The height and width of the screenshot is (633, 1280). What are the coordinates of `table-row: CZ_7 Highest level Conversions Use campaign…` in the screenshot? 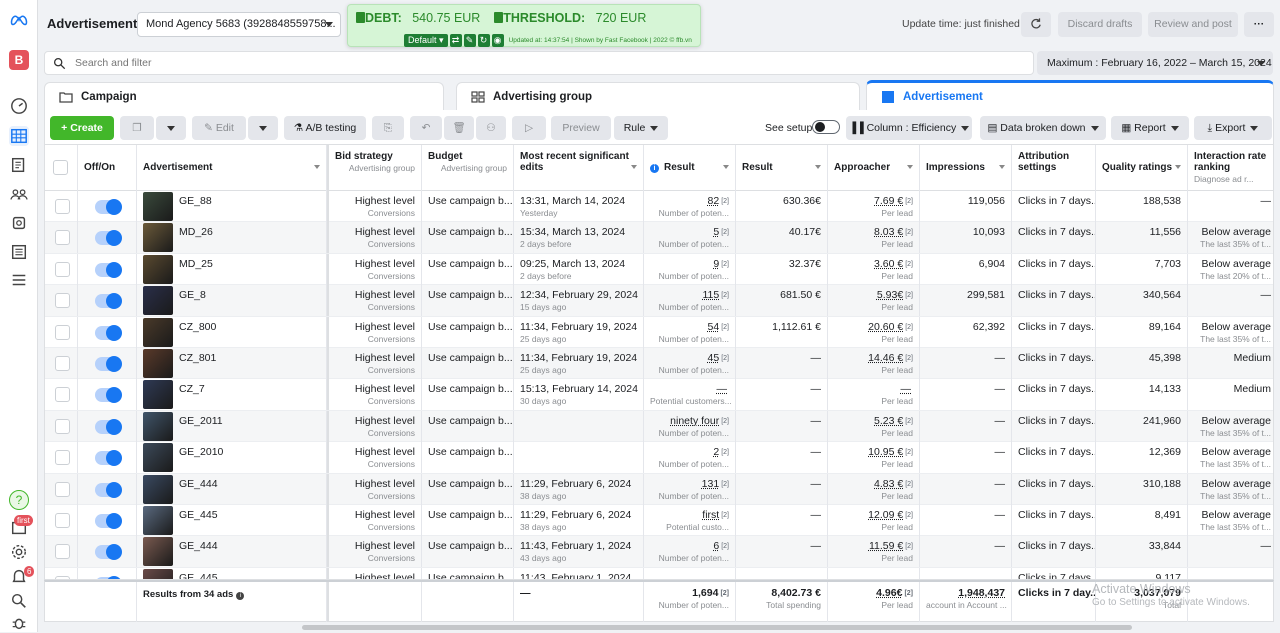 It's located at (659, 395).